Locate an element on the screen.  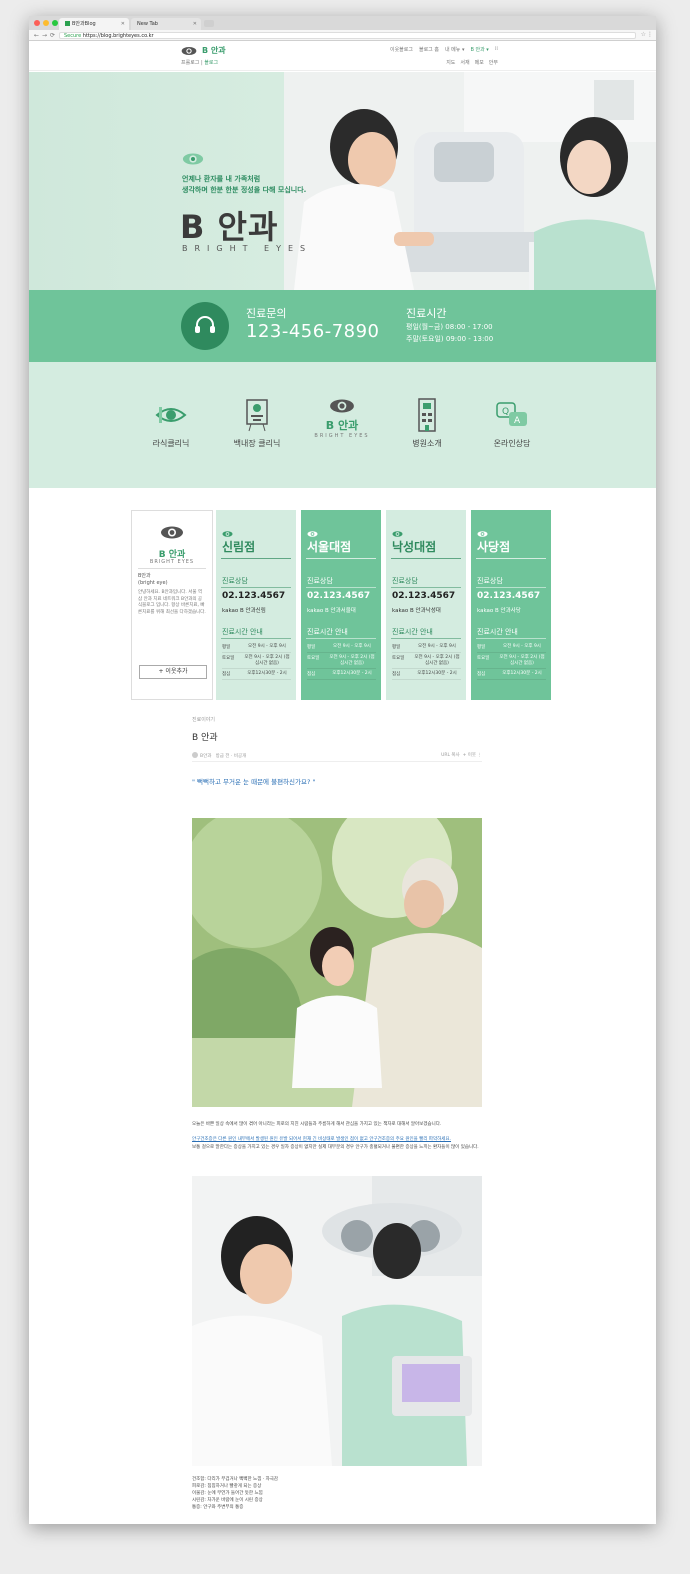
quick-lasik: 라식클리닉 is located at coordinates (171, 422).